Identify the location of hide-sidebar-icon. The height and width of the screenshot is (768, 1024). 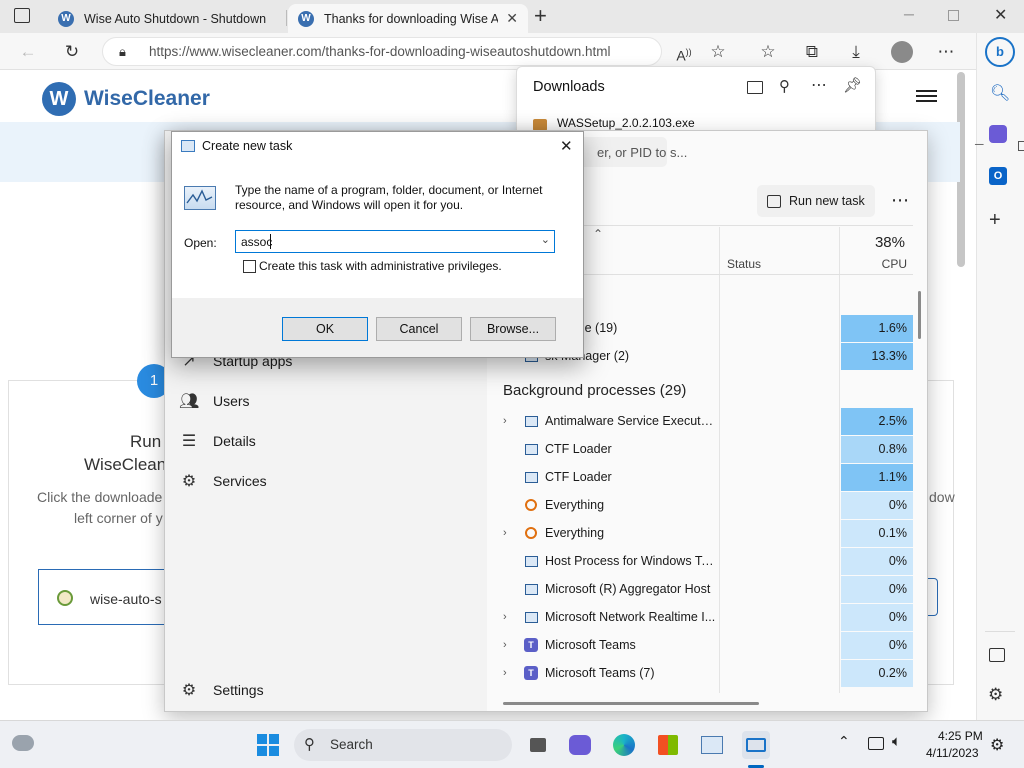
(997, 655).